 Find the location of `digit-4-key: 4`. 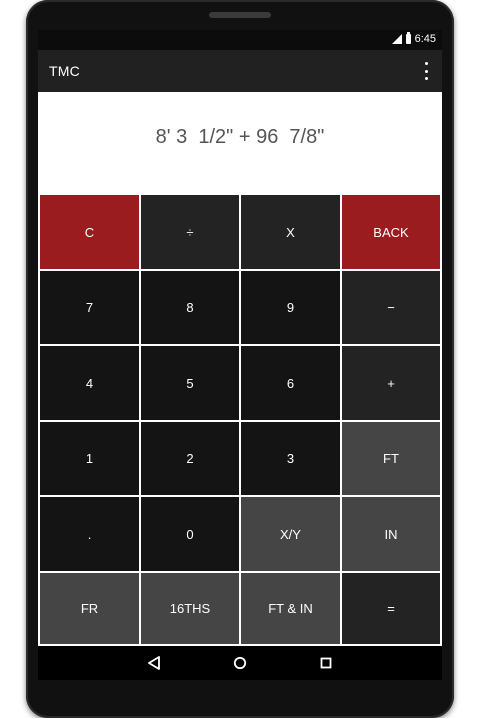

digit-4-key: 4 is located at coordinates (89, 383).